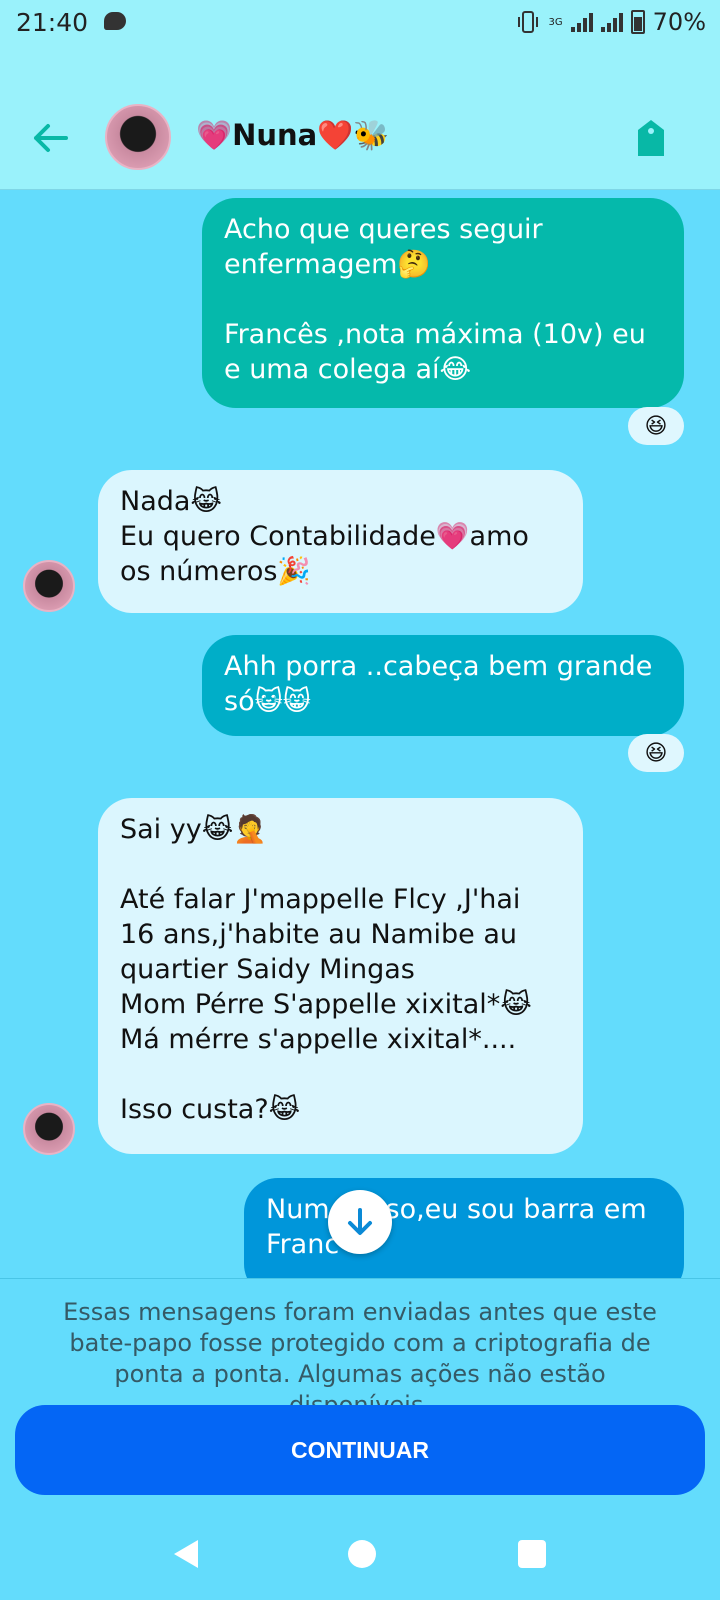  What do you see at coordinates (651, 138) in the screenshot?
I see `tag-icon` at bounding box center [651, 138].